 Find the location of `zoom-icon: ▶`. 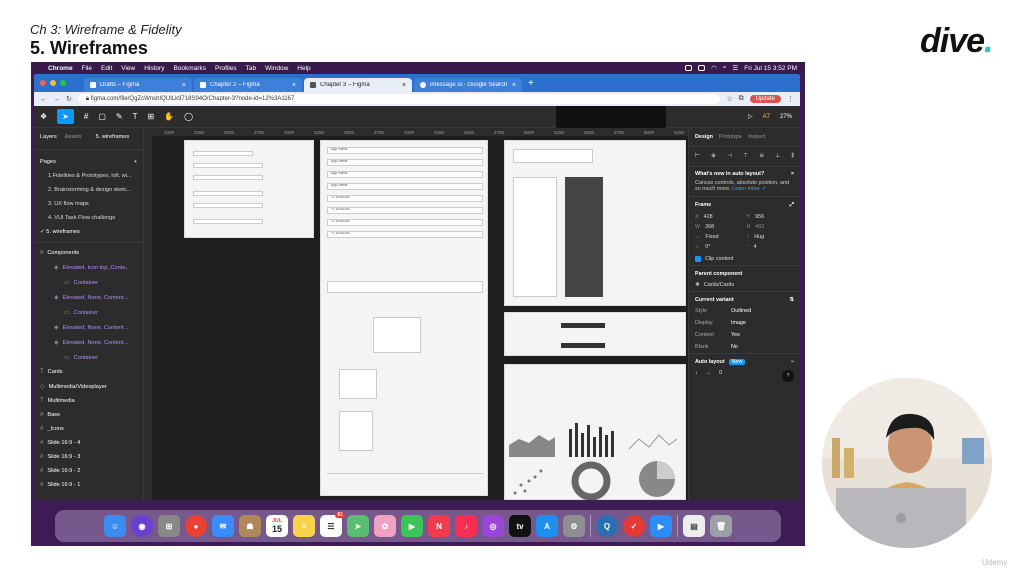

zoom-icon: ▶ is located at coordinates (661, 526).